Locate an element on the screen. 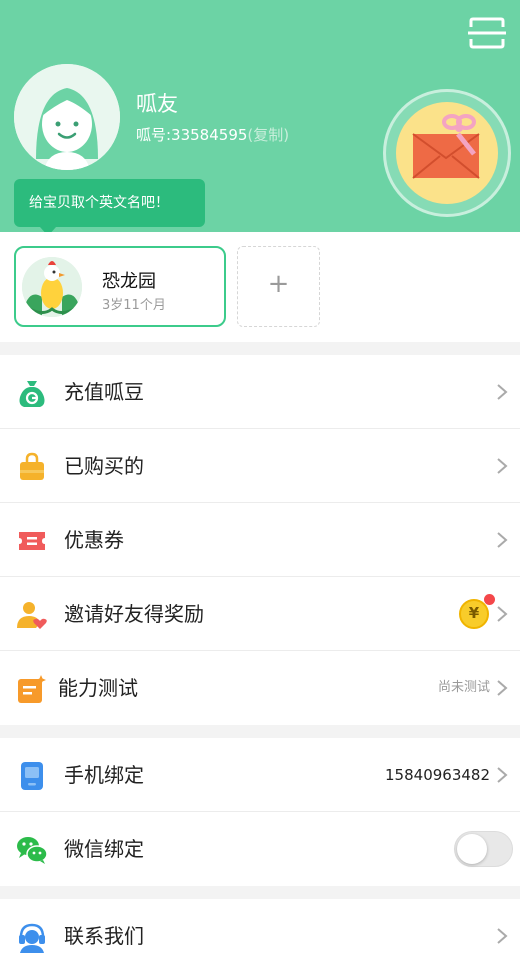  add-child-button: + is located at coordinates (278, 286).